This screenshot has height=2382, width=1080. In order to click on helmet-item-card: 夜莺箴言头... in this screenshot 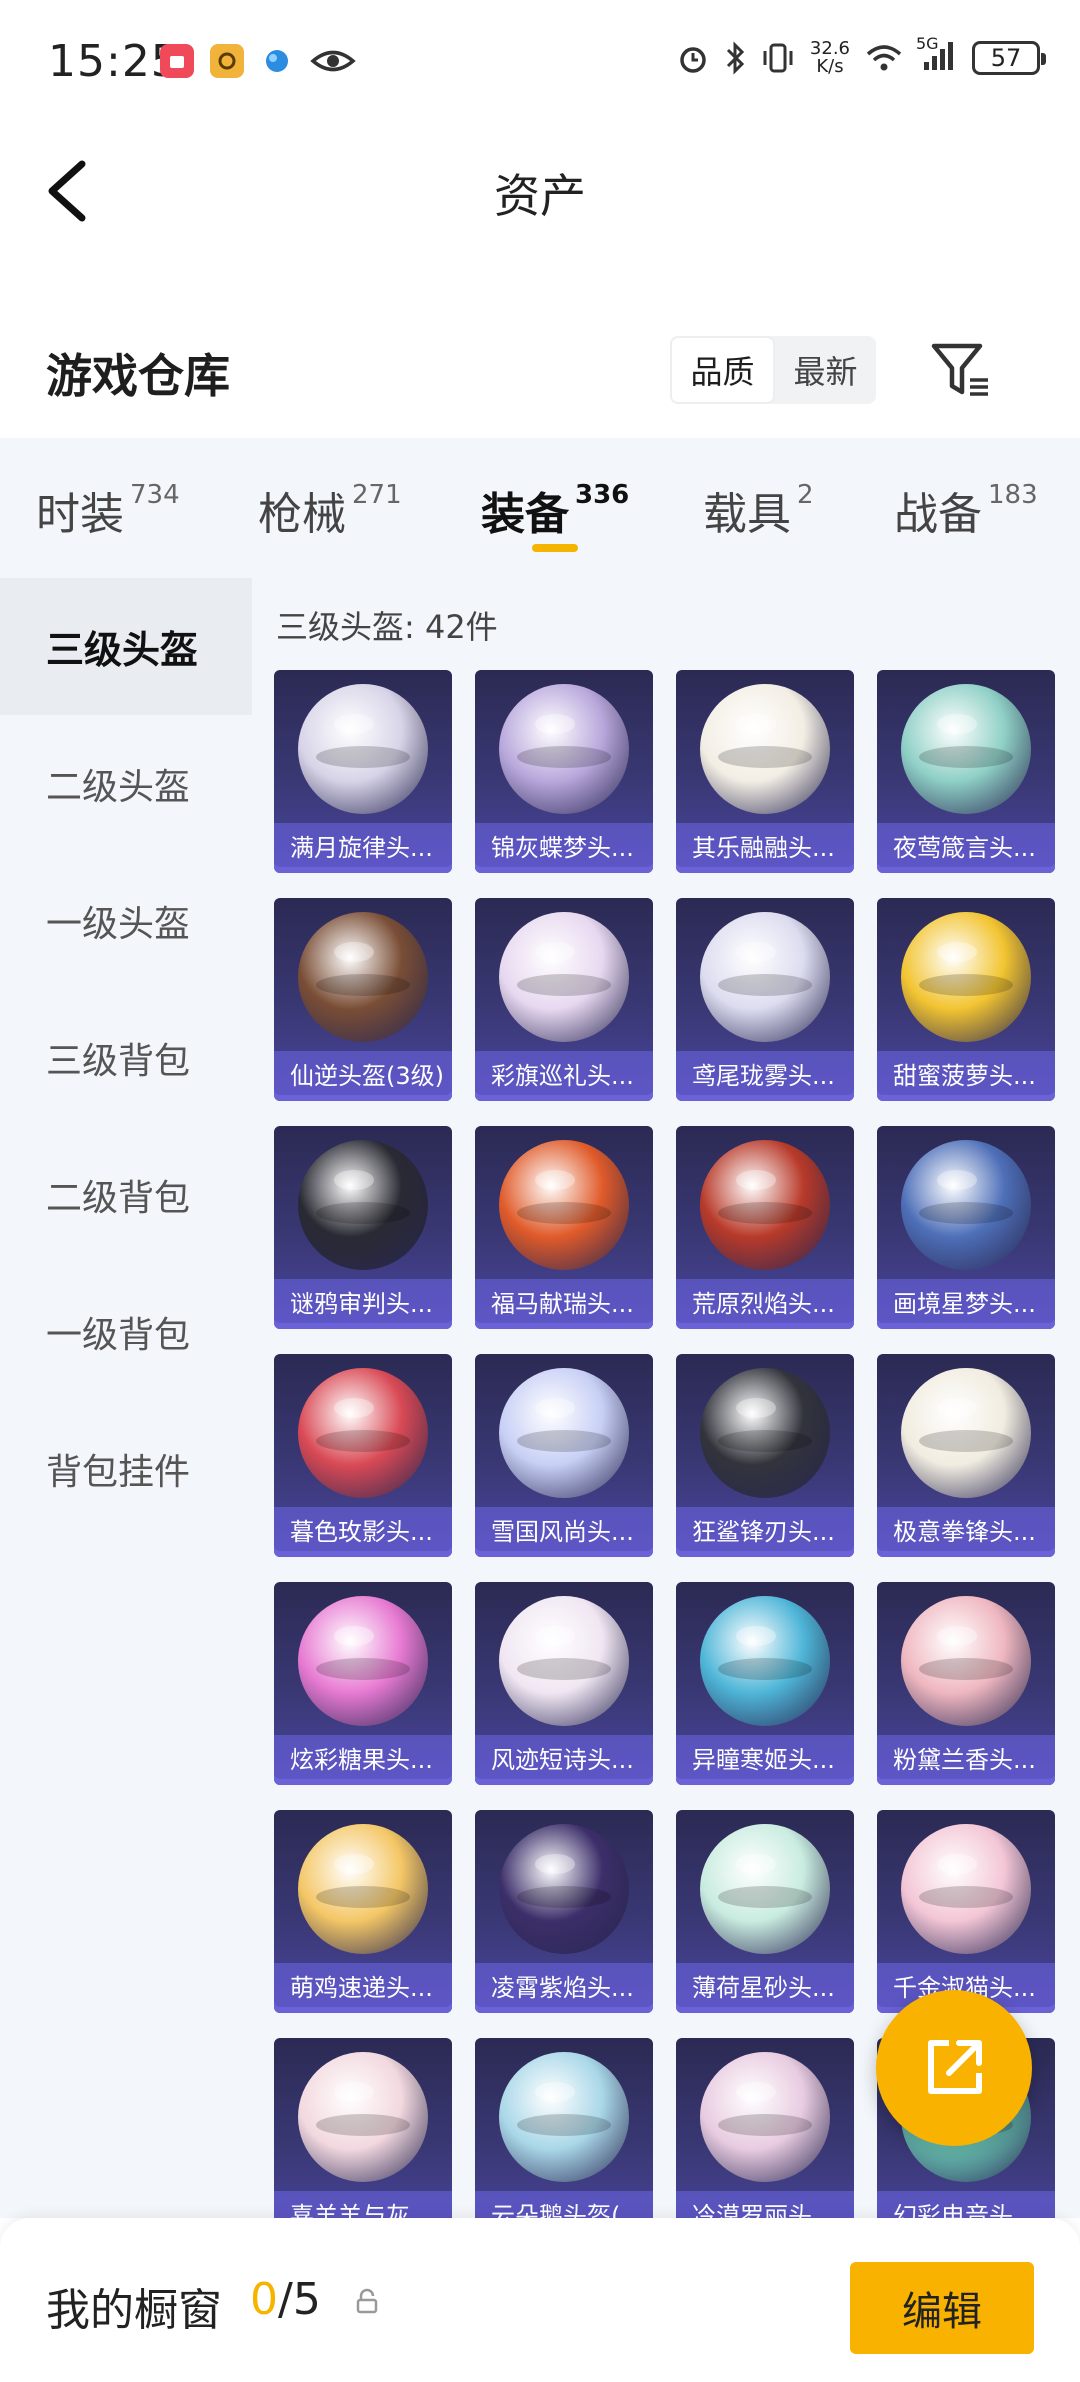, I will do `click(966, 771)`.